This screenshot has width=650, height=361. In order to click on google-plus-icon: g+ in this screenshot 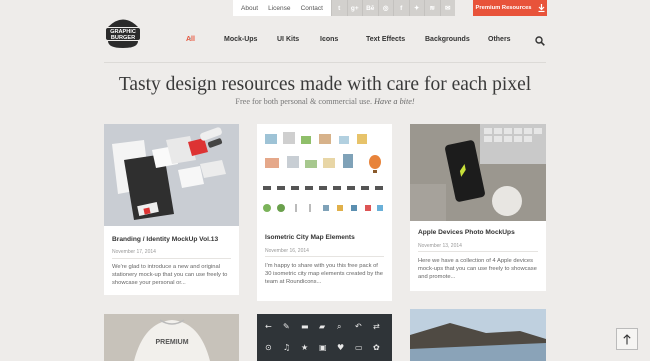, I will do `click(354, 8)`.